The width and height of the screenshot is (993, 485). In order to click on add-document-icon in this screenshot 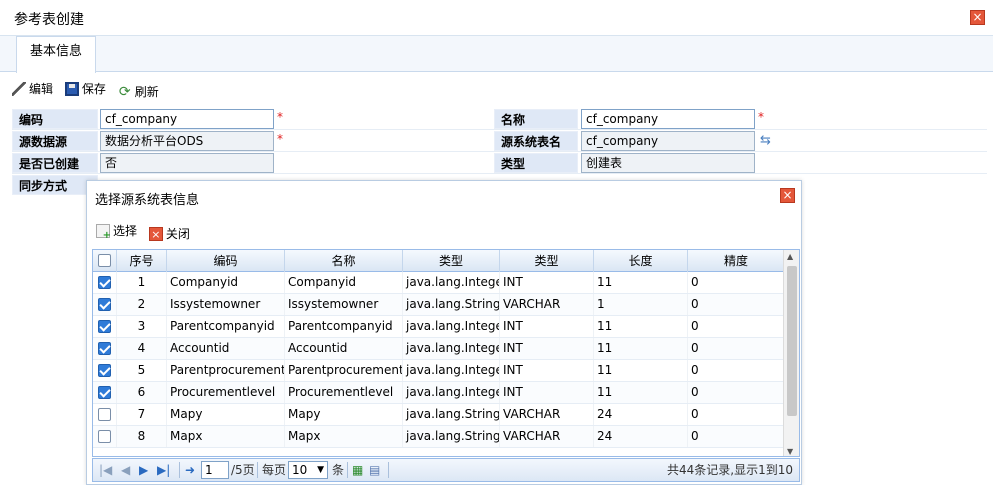, I will do `click(103, 232)`.